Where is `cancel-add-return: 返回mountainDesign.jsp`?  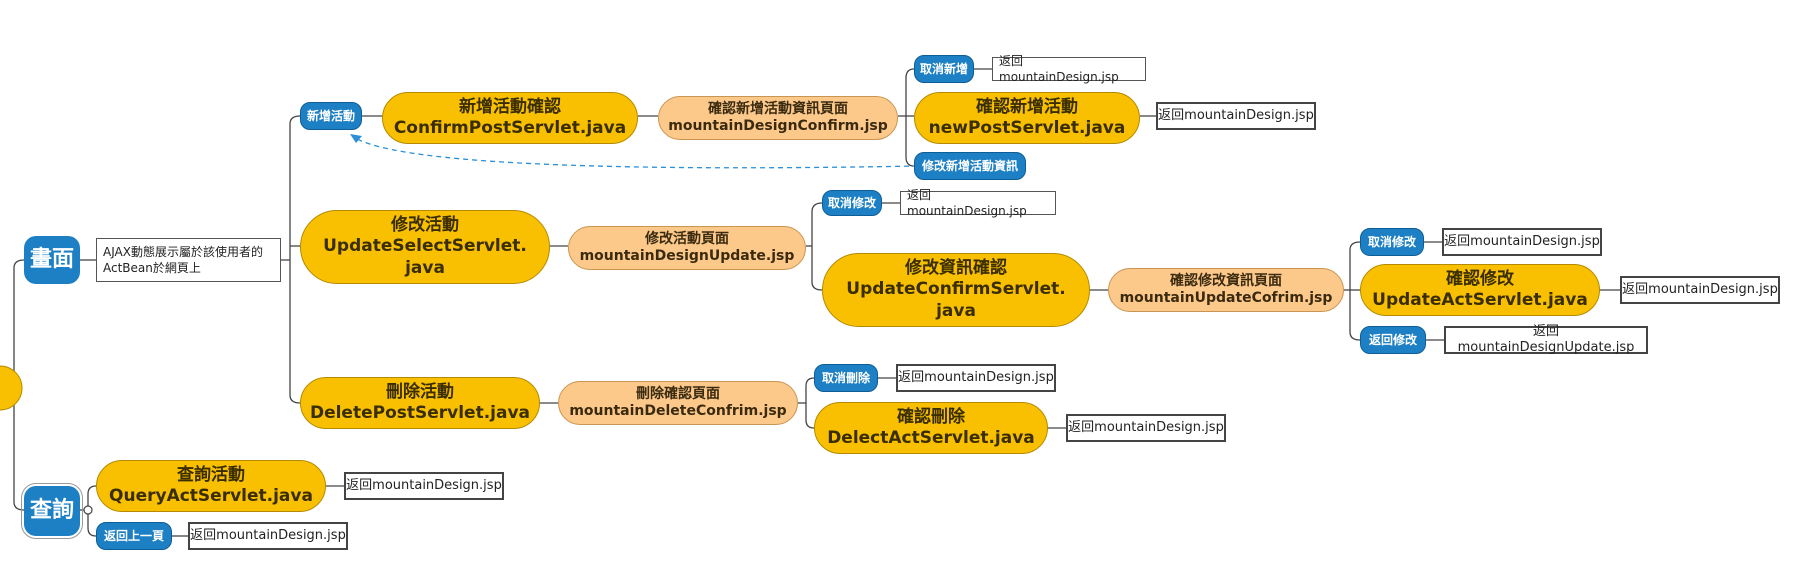
cancel-add-return: 返回mountainDesign.jsp is located at coordinates (1069, 69).